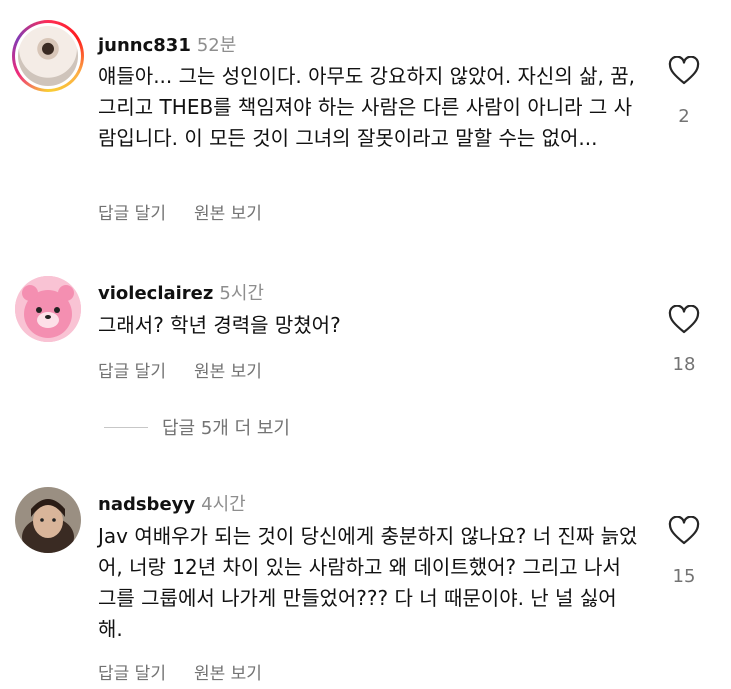 The width and height of the screenshot is (731, 689). What do you see at coordinates (216, 45) in the screenshot?
I see `timestamp: 52분` at bounding box center [216, 45].